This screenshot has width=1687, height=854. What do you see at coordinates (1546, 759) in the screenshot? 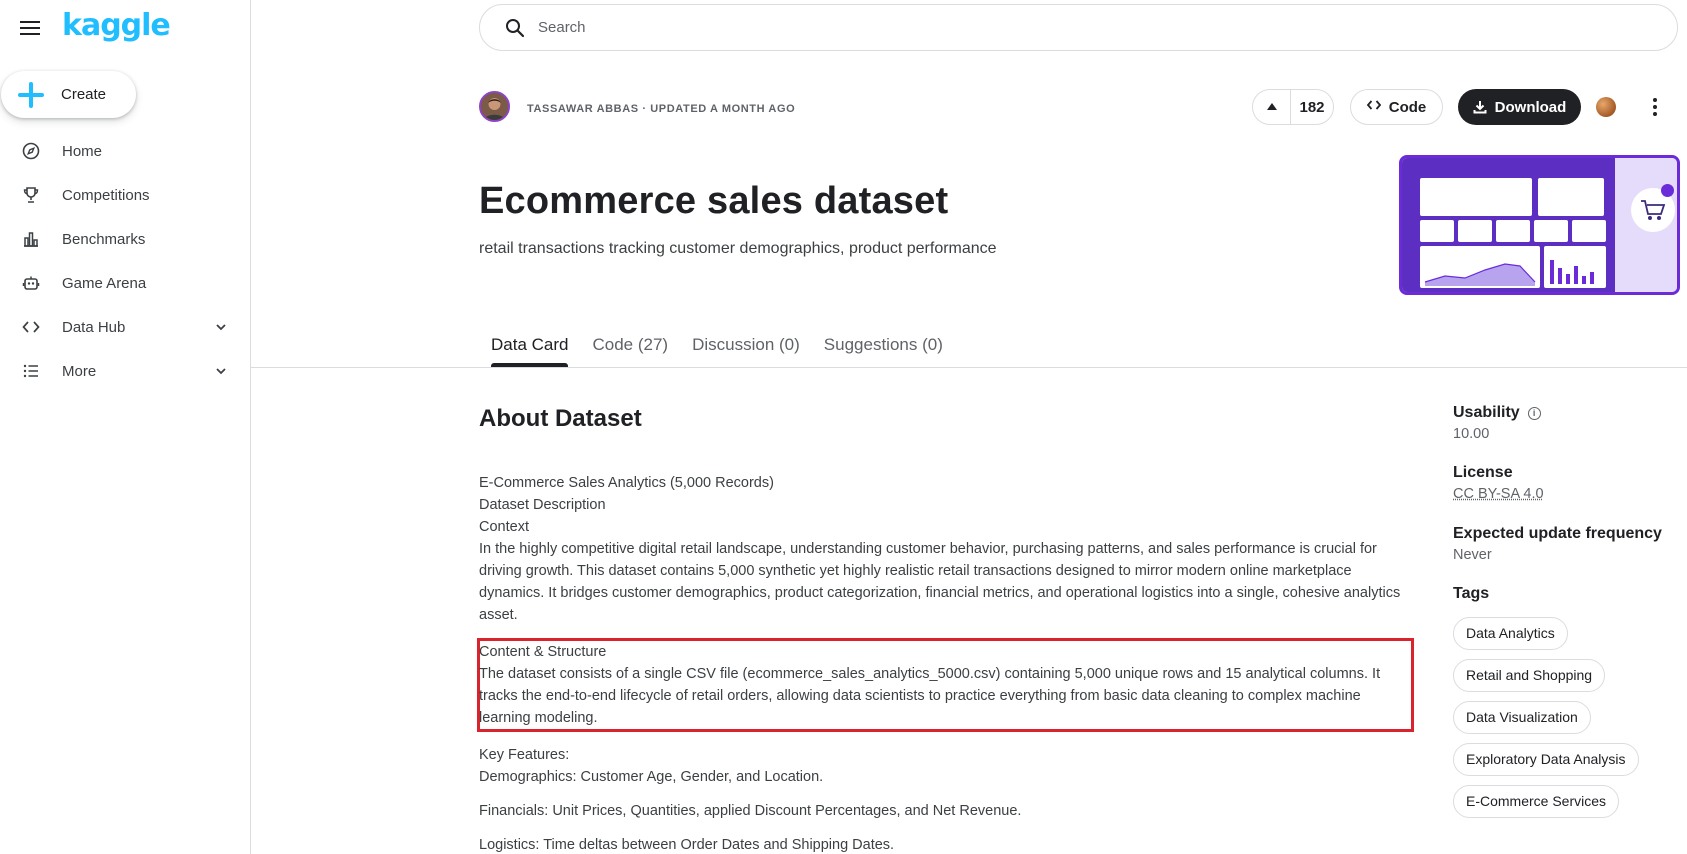
I see `tag-chip: Exploratory Data Analysis` at bounding box center [1546, 759].